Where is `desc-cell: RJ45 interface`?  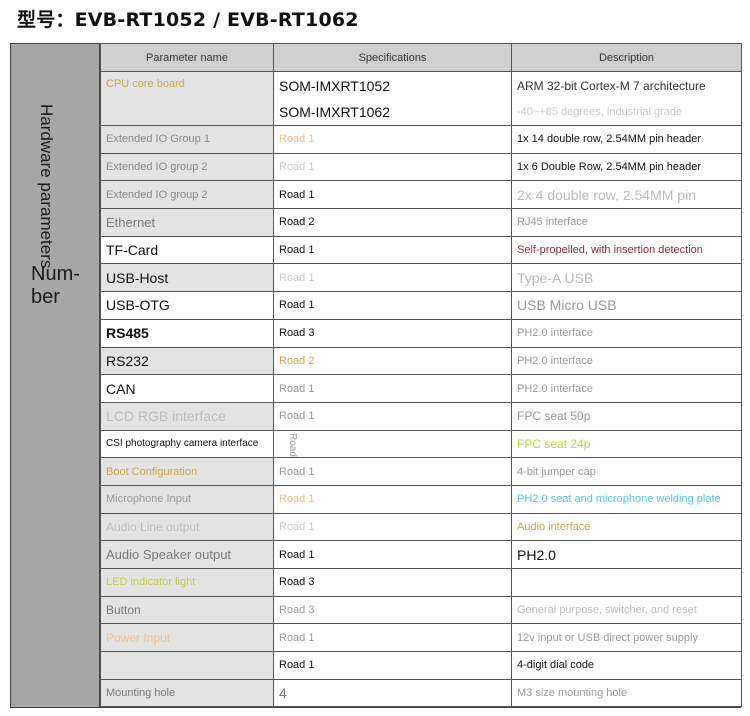
desc-cell: RJ45 interface is located at coordinates (626, 222).